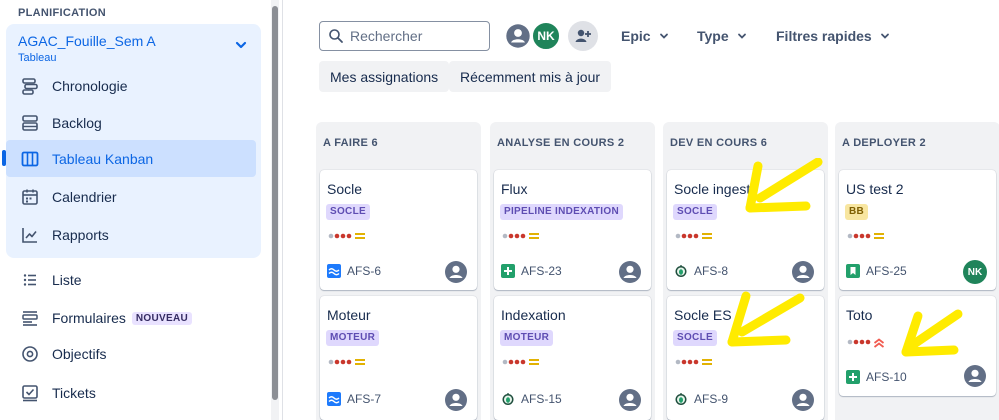 Image resolution: width=999 pixels, height=420 pixels. I want to click on issue-key: AFS-6, so click(364, 271).